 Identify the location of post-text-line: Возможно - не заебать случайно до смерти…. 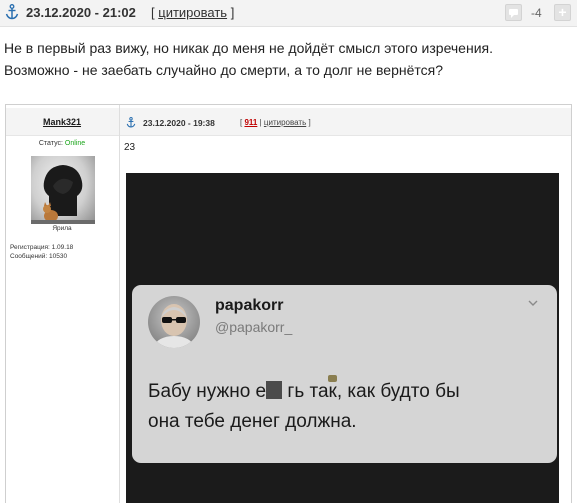
(224, 70).